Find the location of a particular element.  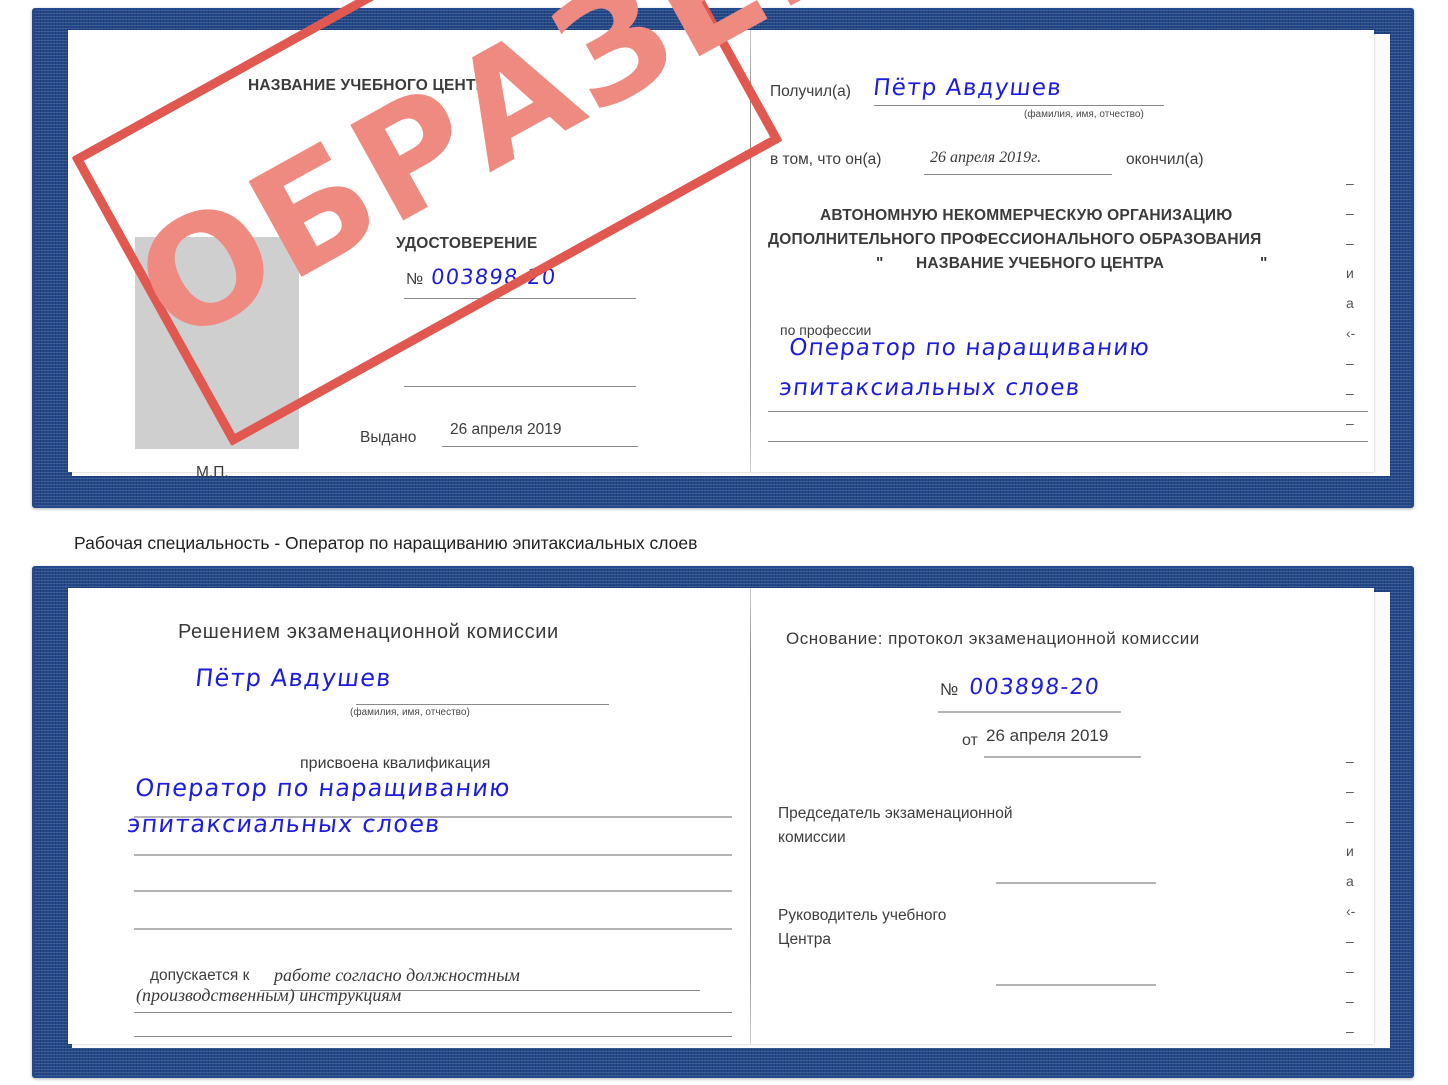

finish-date-rule is located at coordinates (1018, 174).